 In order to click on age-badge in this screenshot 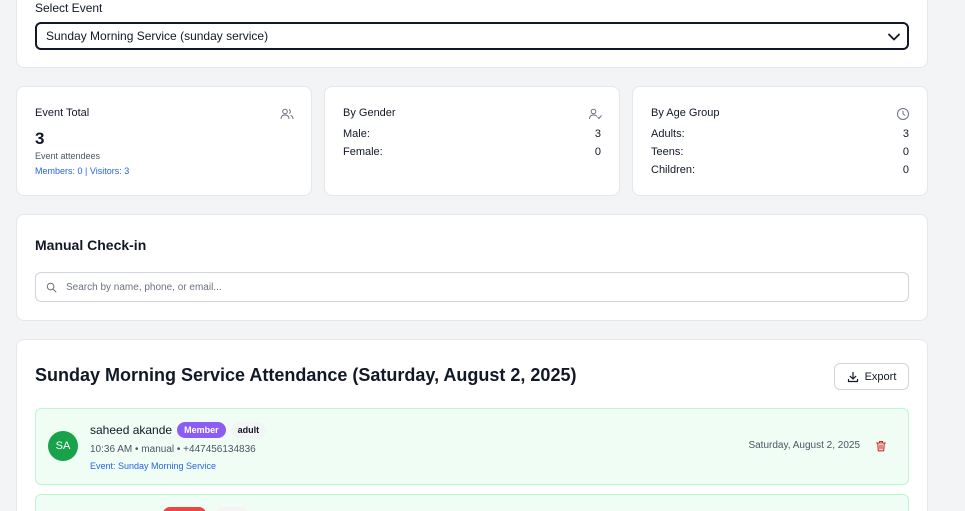, I will do `click(232, 509)`.